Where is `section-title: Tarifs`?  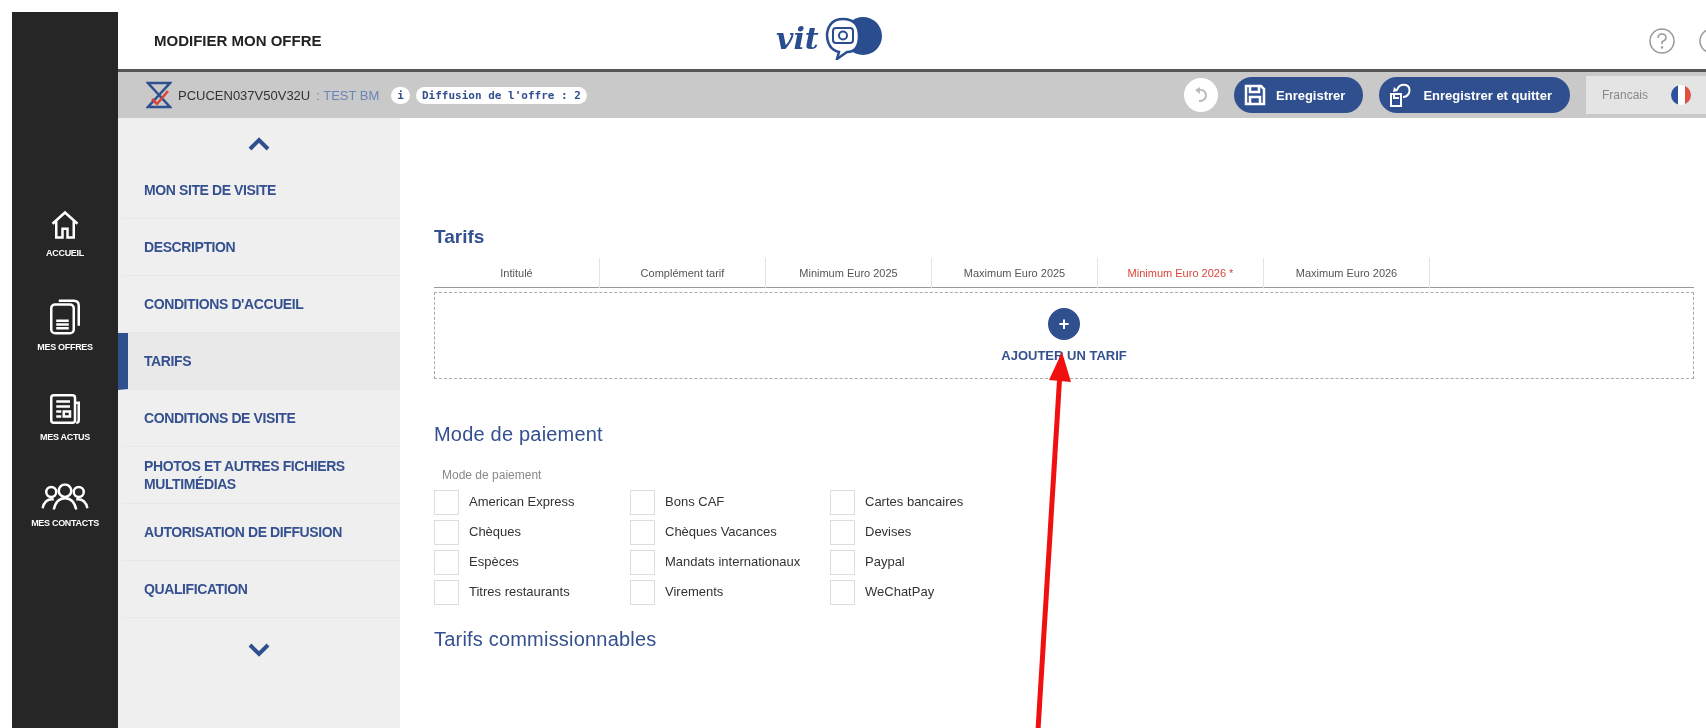
section-title: Tarifs is located at coordinates (460, 237).